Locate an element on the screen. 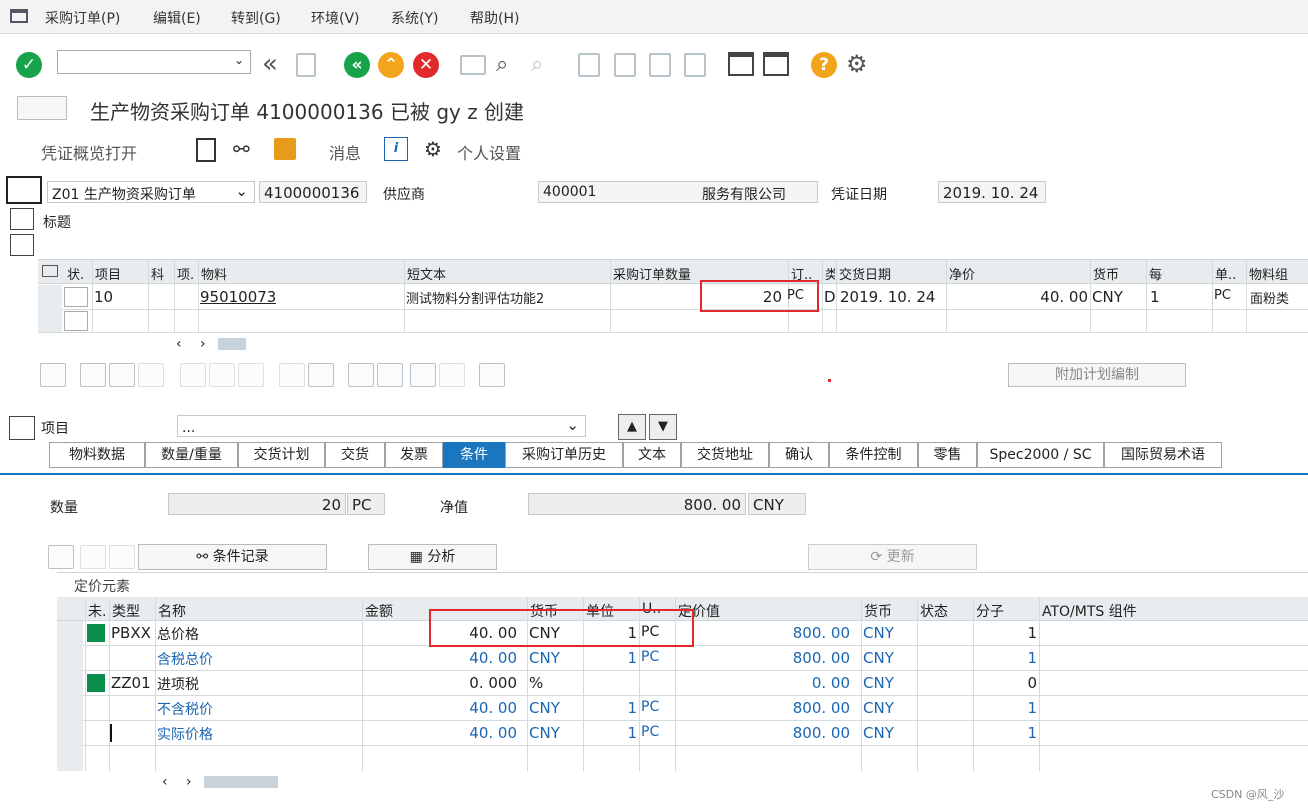  expand-header-icon is located at coordinates (22, 219).